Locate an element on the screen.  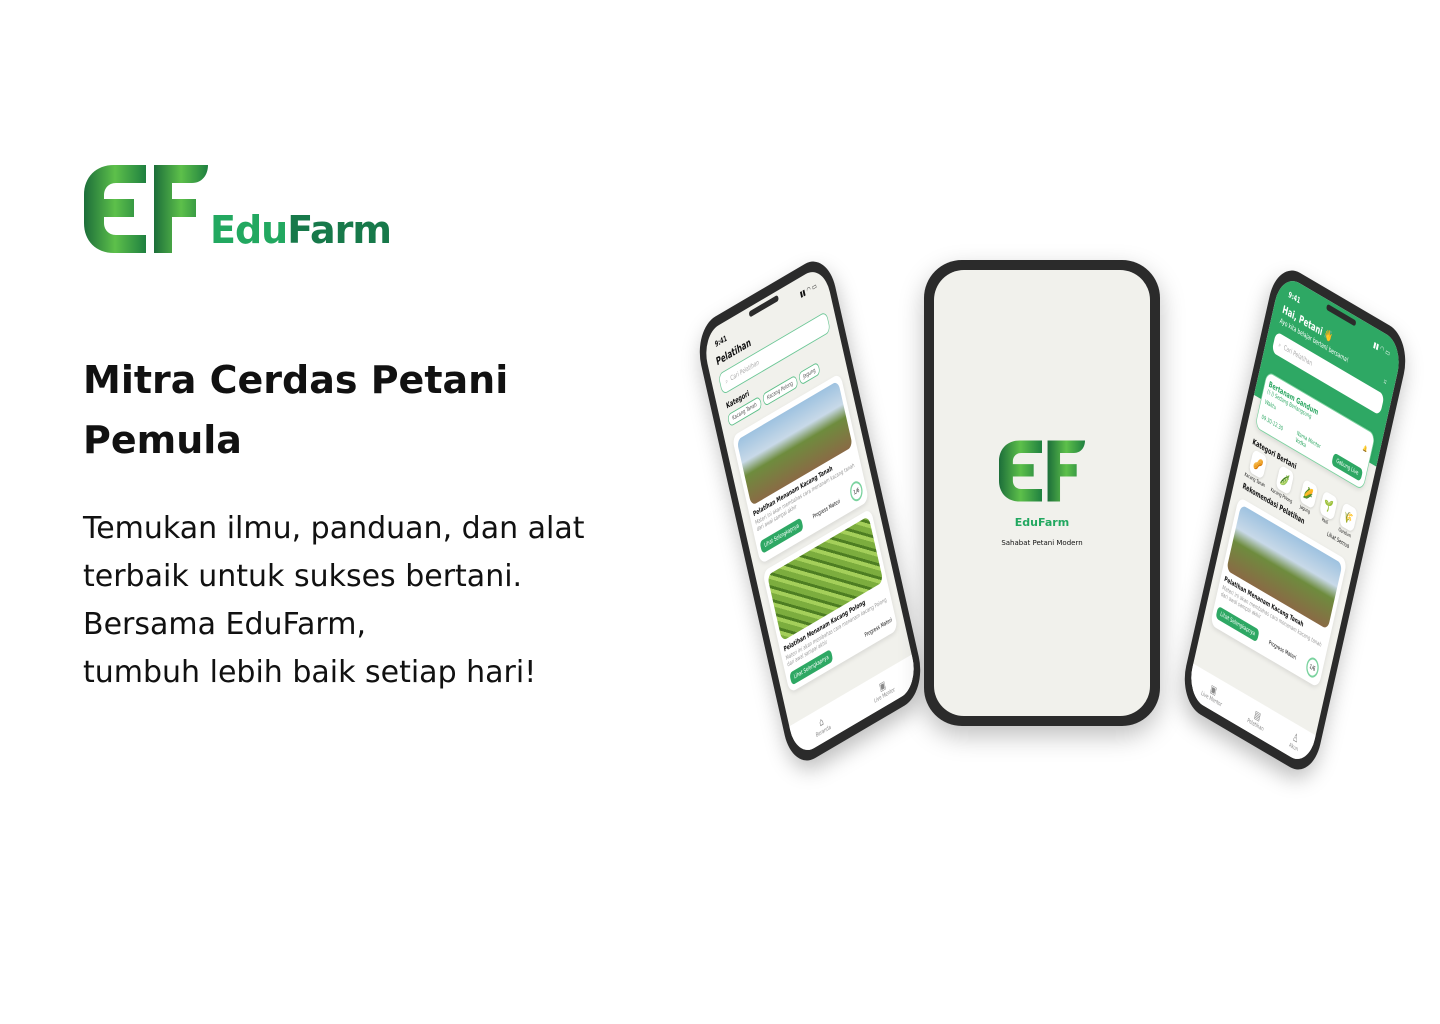
bell-icon: 🔔 is located at coordinates (1365, 449).